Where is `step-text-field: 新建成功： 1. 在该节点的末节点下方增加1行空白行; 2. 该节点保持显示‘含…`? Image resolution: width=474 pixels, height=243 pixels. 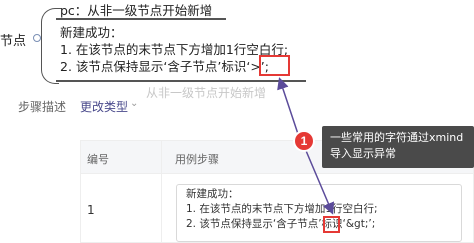 step-text-field: 新建成功： 1. 在该节点的末节点下方增加1行空白行; 2. 该节点保持显示‘含… is located at coordinates (319, 213).